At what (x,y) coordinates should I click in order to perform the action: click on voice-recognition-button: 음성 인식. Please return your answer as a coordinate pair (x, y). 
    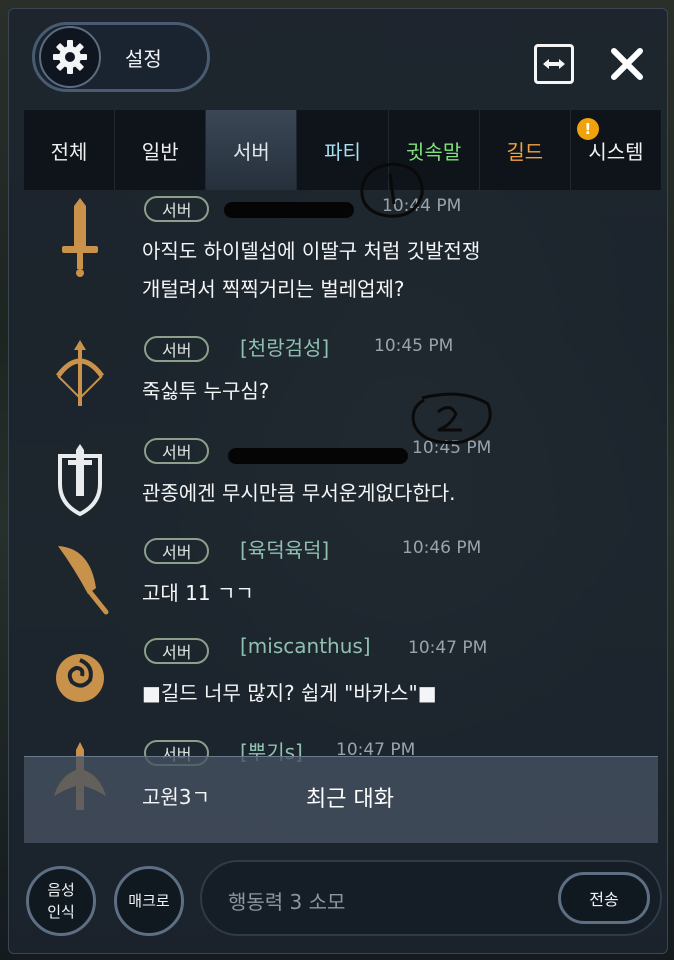
    Looking at the image, I should click on (61, 901).